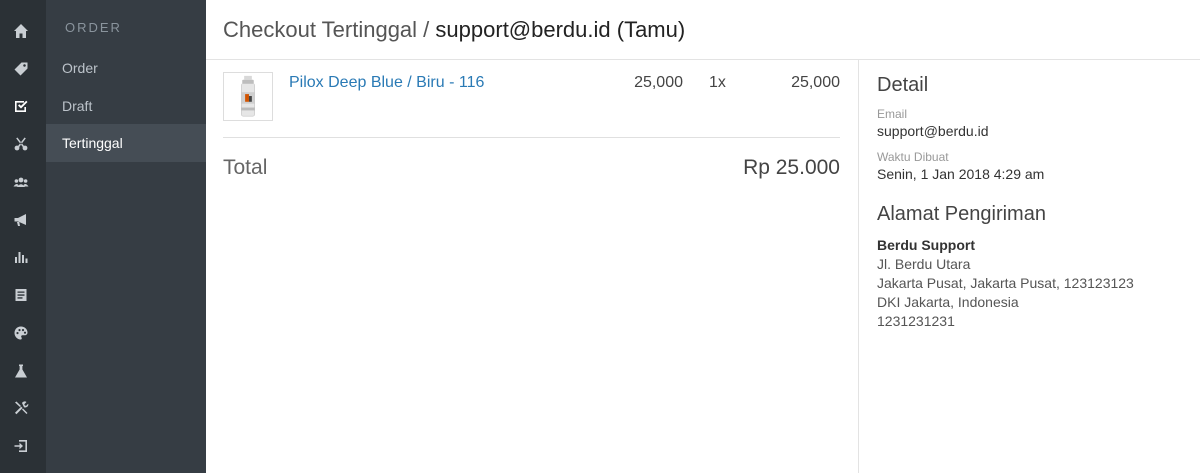 This screenshot has height=473, width=1200. What do you see at coordinates (948, 302) in the screenshot?
I see `shipping-region: DKI Jakarta, Indonesia` at bounding box center [948, 302].